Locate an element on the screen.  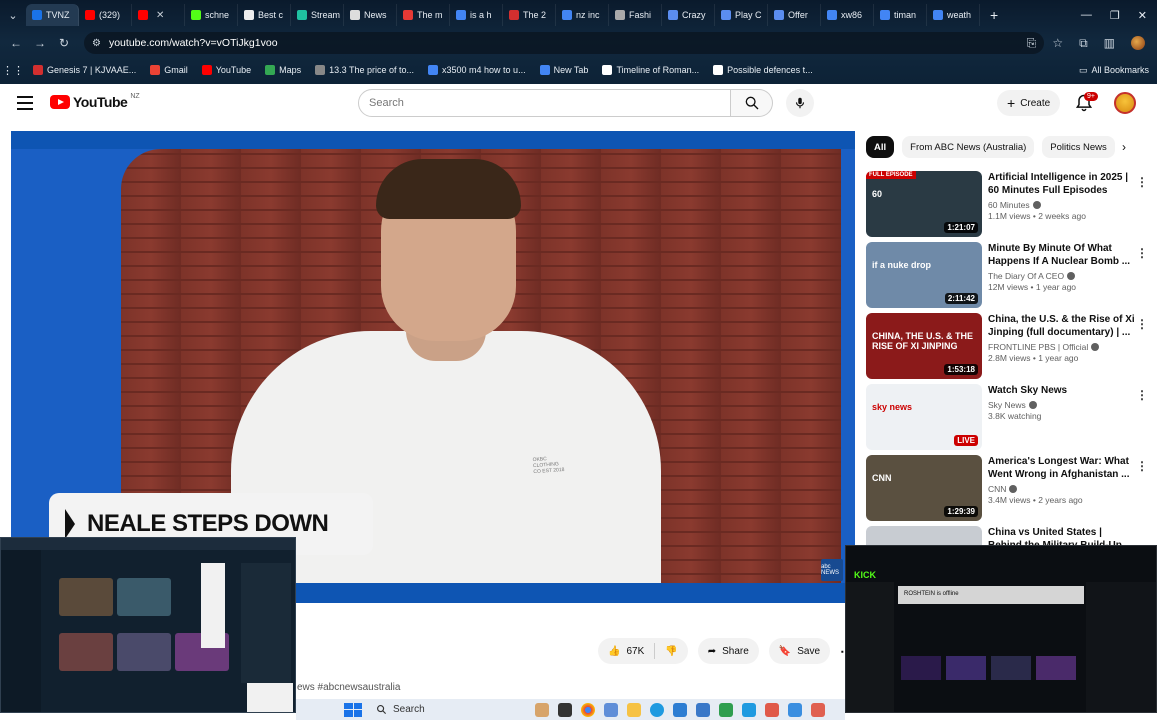
profile-avatar is located at coordinates (1138, 43).